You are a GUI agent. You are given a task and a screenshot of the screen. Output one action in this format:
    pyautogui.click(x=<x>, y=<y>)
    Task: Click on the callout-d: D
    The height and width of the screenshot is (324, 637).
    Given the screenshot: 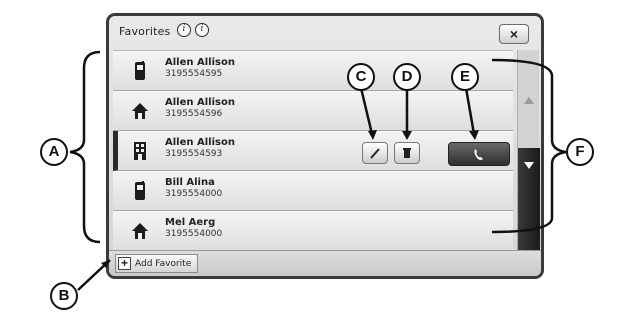 What is the action you would take?
    pyautogui.click(x=407, y=77)
    